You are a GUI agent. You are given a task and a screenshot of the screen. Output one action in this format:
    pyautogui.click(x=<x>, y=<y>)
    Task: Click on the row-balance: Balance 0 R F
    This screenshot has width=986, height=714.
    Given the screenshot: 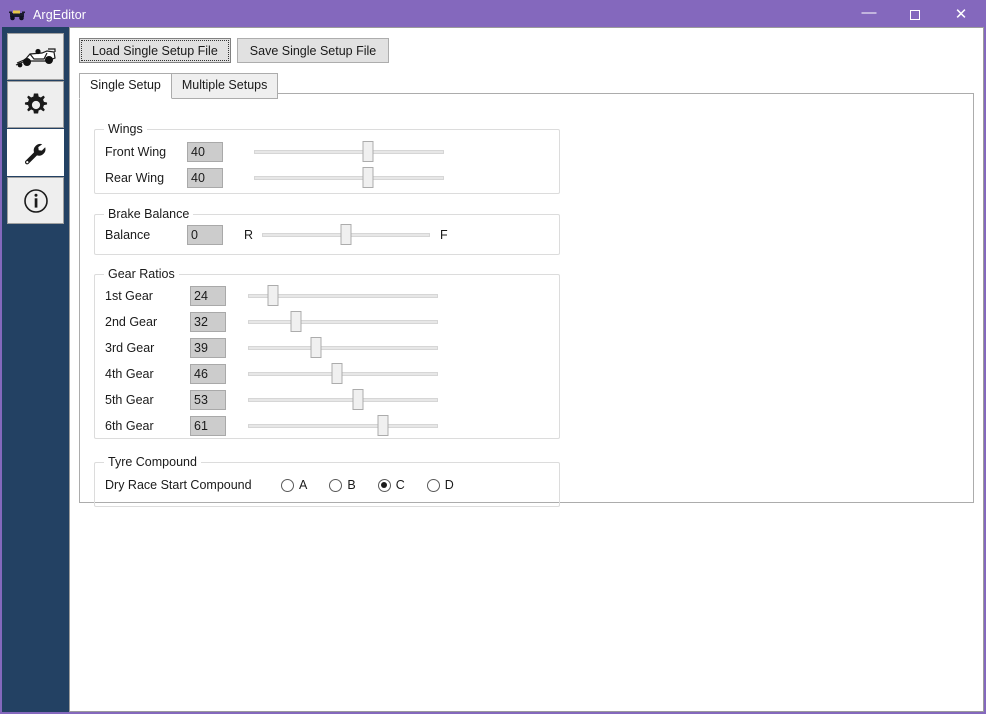 What is the action you would take?
    pyautogui.click(x=327, y=235)
    